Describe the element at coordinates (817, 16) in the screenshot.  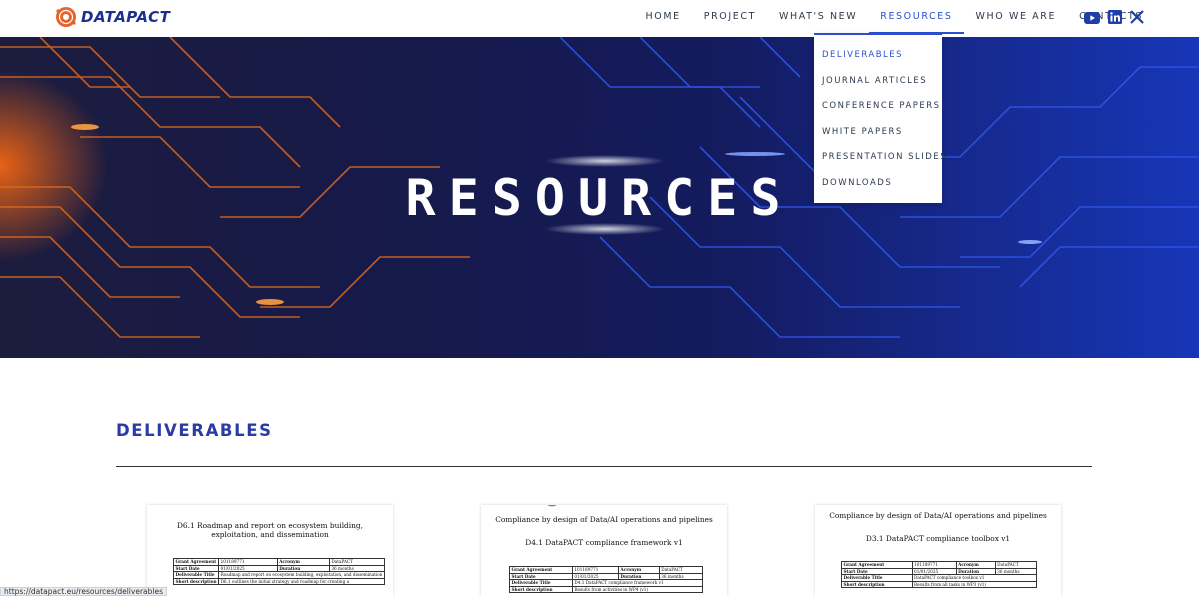
I see `nav-whats-new: WHAT'S NEW` at that location.